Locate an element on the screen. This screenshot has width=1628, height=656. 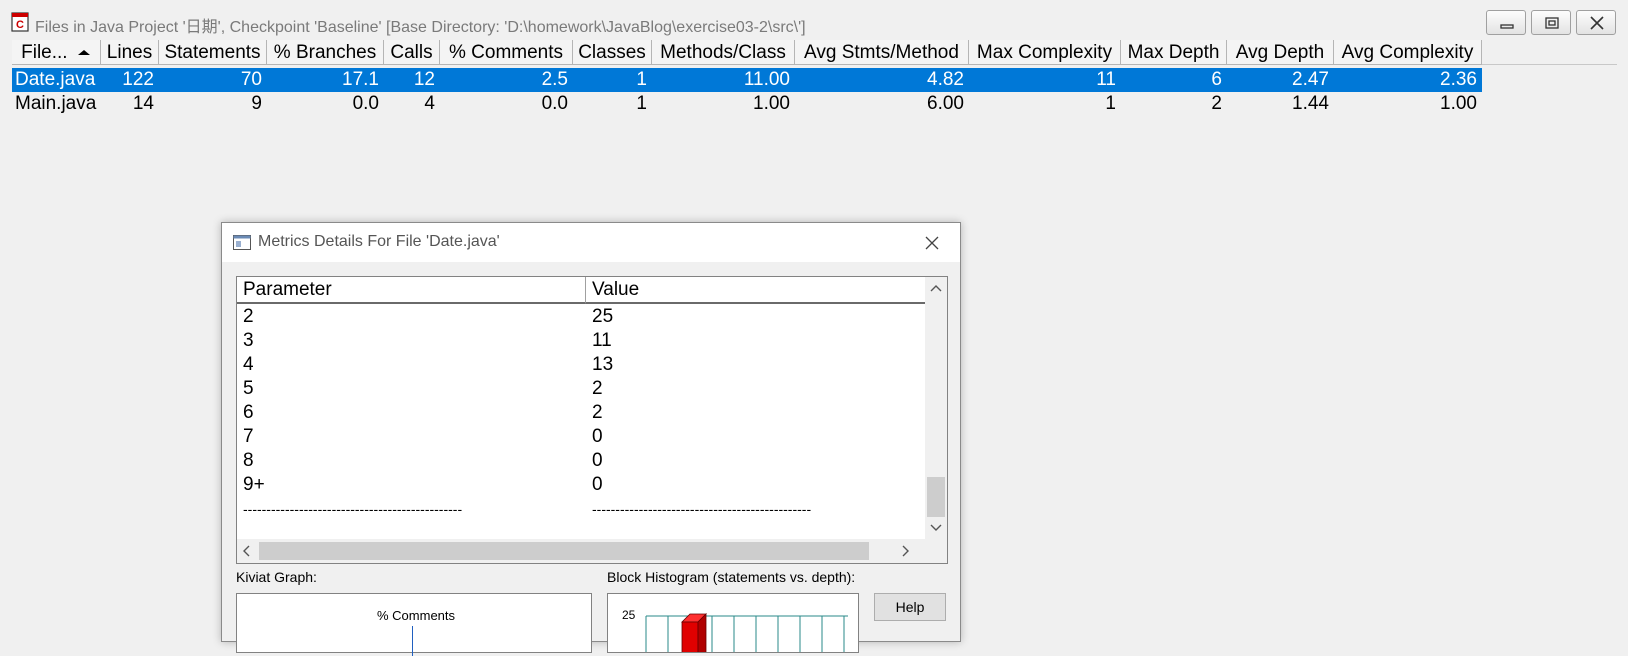
branches-cell: 17.1 is located at coordinates (360, 79).